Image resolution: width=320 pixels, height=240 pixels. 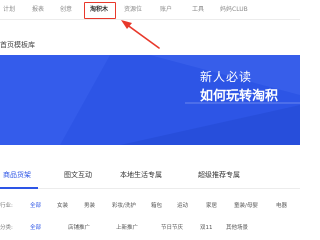 What do you see at coordinates (6, 228) in the screenshot?
I see `filter-label: 分类:` at bounding box center [6, 228].